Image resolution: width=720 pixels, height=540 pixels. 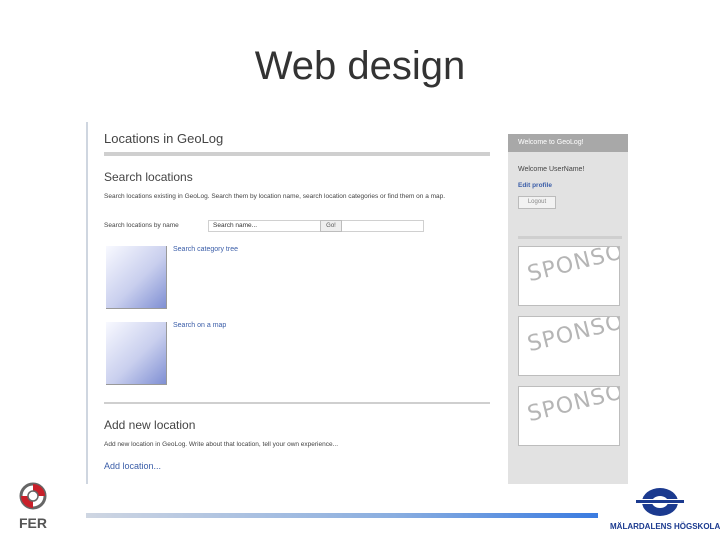 I want to click on welcome-text: Welcome UserName!, so click(x=551, y=169).